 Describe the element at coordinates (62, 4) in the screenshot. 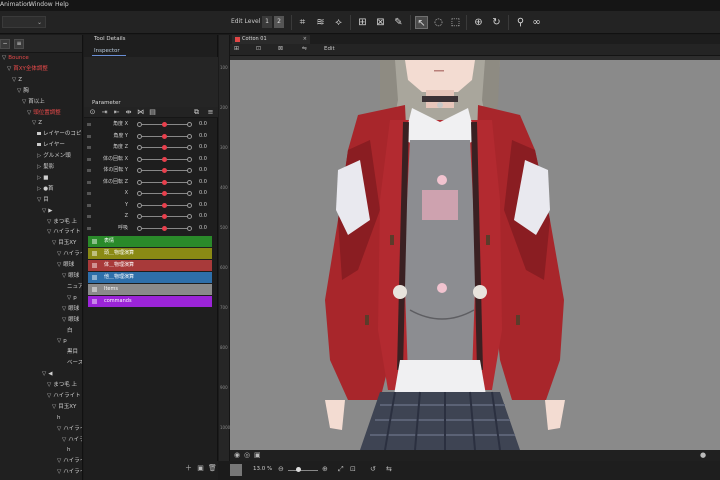

I see `menu-help: Help` at that location.